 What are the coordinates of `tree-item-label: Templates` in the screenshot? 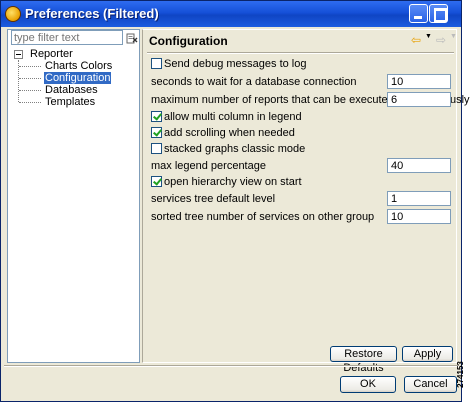 It's located at (70, 102).